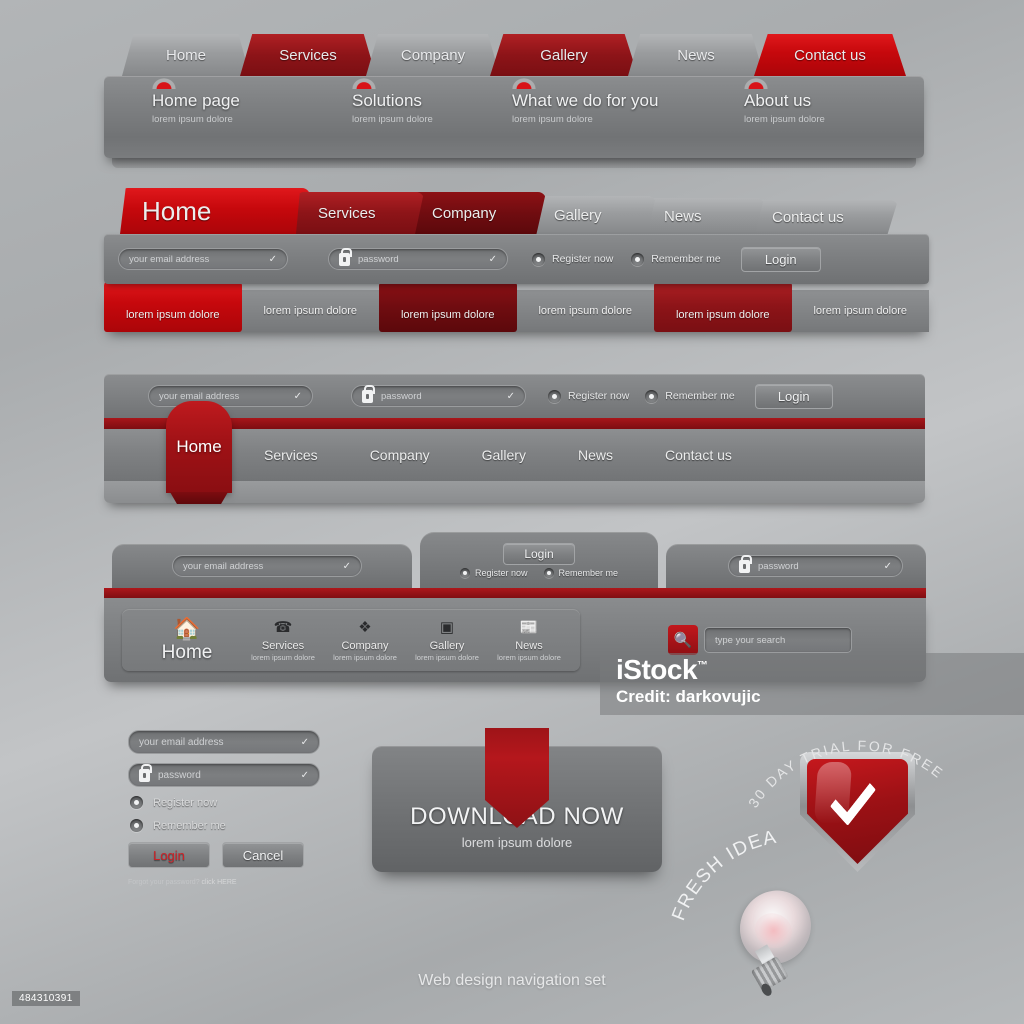 Image resolution: width=1024 pixels, height=1024 pixels. Describe the element at coordinates (199, 447) in the screenshot. I see `home-bookmark-tab: Home` at that location.